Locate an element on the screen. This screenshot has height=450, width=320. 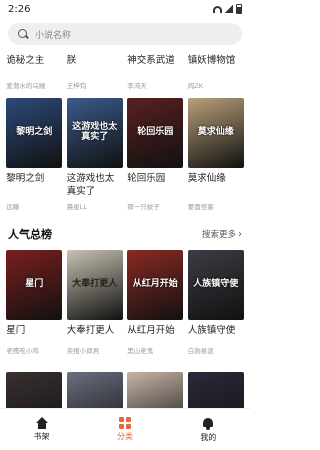
book-card: 黎明之剑 黎明之剑 远瞳 is located at coordinates (34, 154).